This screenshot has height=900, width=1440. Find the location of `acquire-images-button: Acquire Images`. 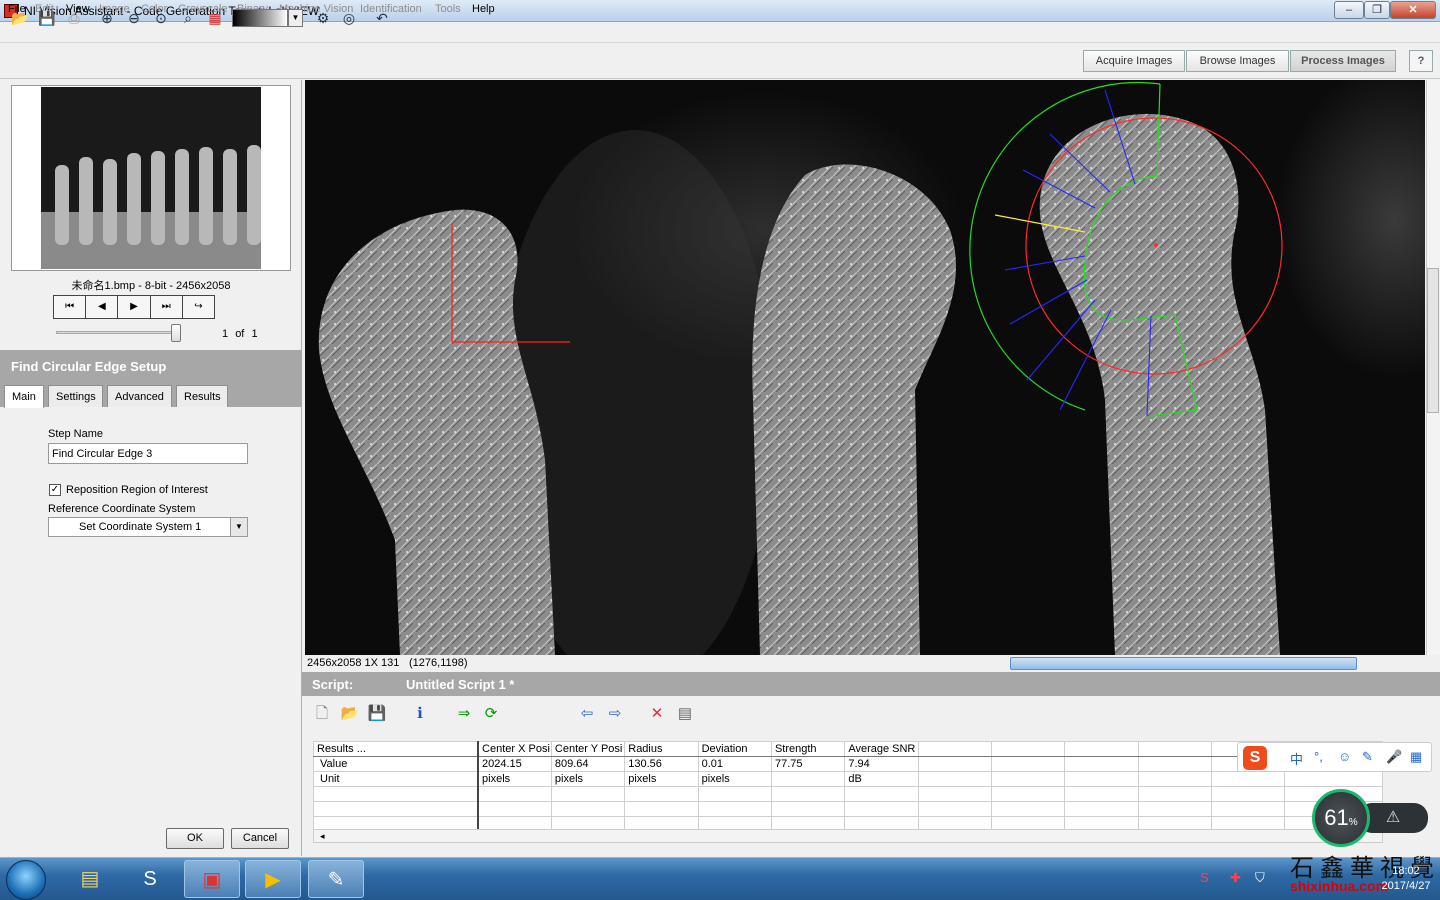

acquire-images-button: Acquire Images is located at coordinates (1134, 61).